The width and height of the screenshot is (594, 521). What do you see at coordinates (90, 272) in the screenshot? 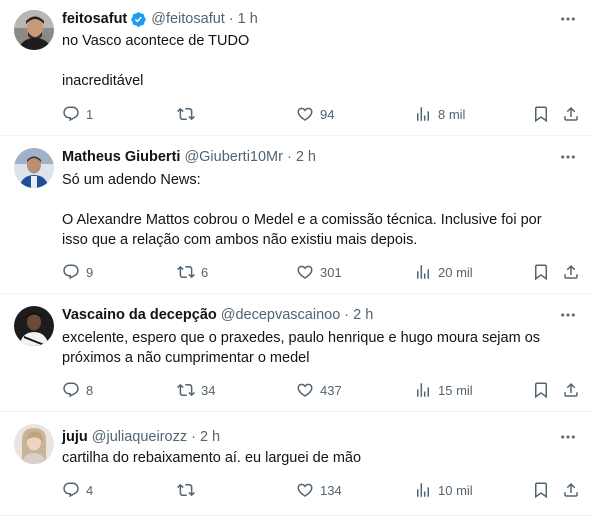
I see `reply-count: 9` at bounding box center [90, 272].